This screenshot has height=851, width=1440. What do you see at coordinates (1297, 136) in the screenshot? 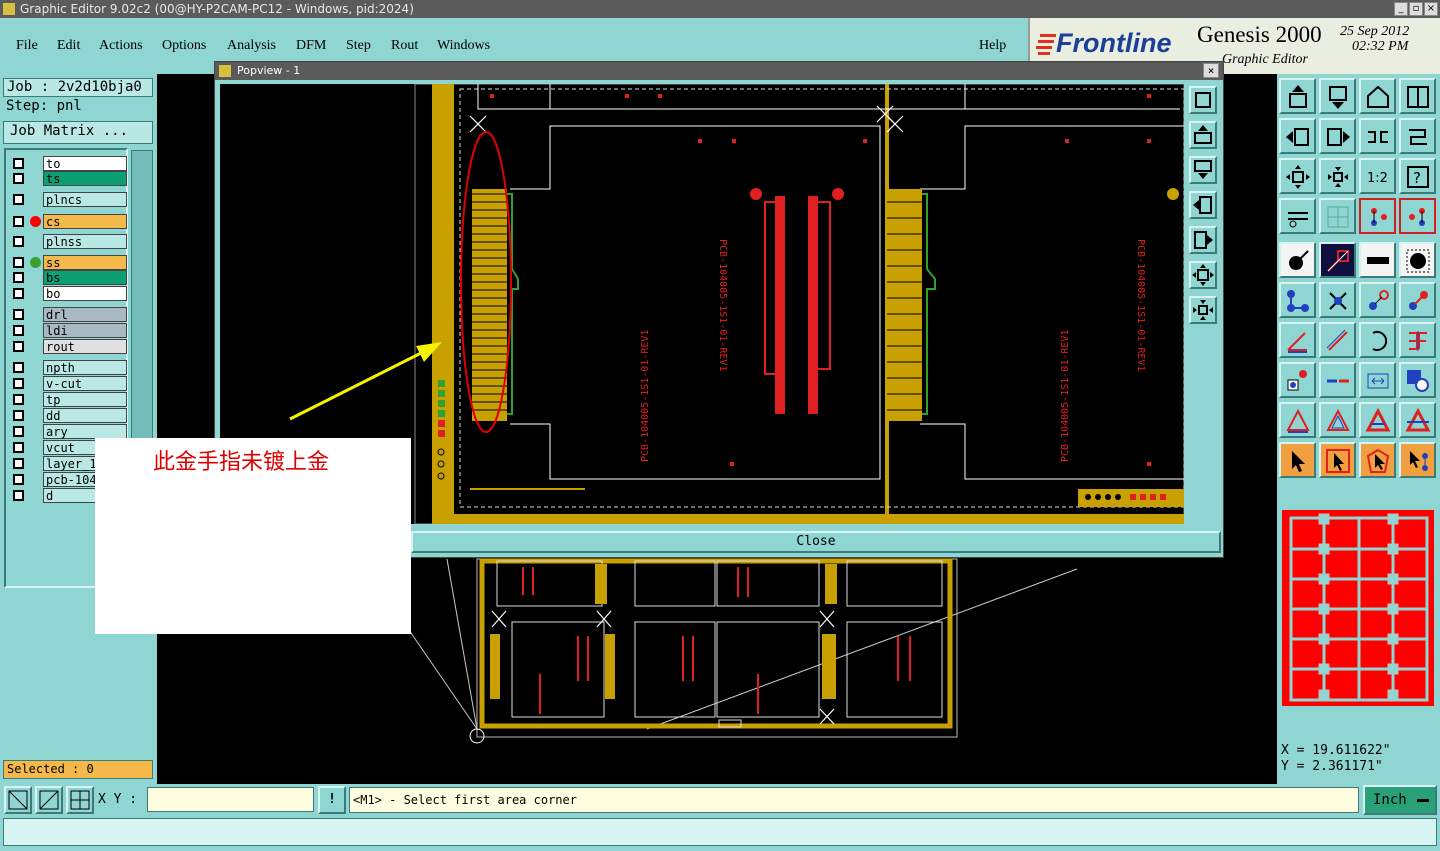
I see `tool-pan-left-button` at bounding box center [1297, 136].